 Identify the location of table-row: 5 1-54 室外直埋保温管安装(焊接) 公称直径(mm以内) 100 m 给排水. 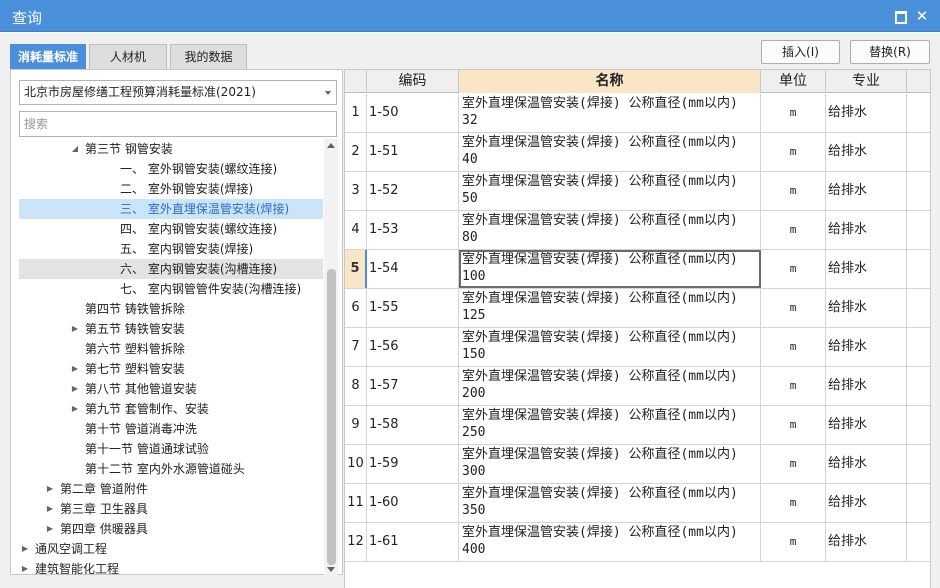
(637, 269).